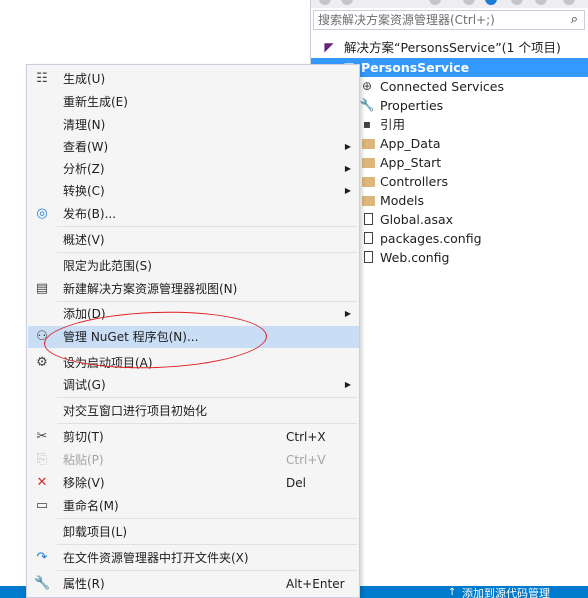 The height and width of the screenshot is (598, 588). I want to click on forward-icon, so click(347, 2).